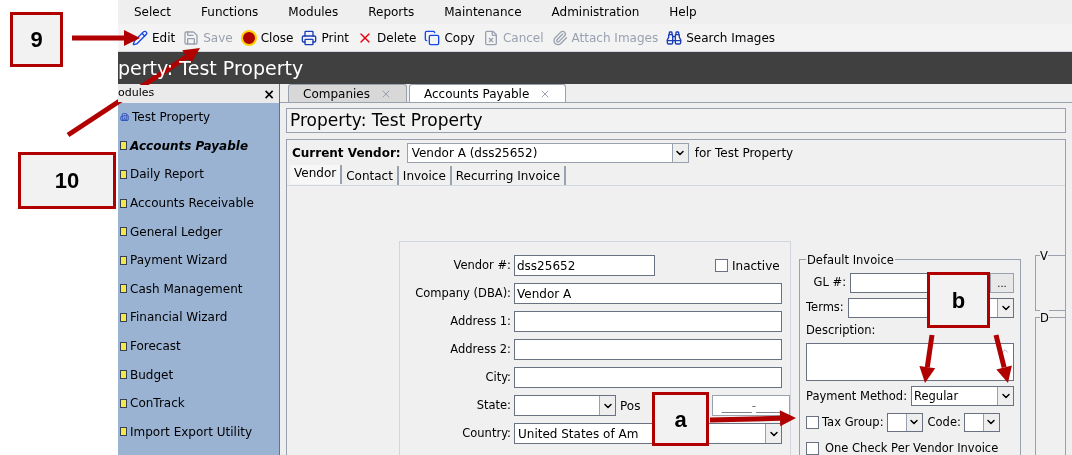 The height and width of the screenshot is (455, 1072). I want to click on sidebar-item: Financial Wizard, so click(198, 317).